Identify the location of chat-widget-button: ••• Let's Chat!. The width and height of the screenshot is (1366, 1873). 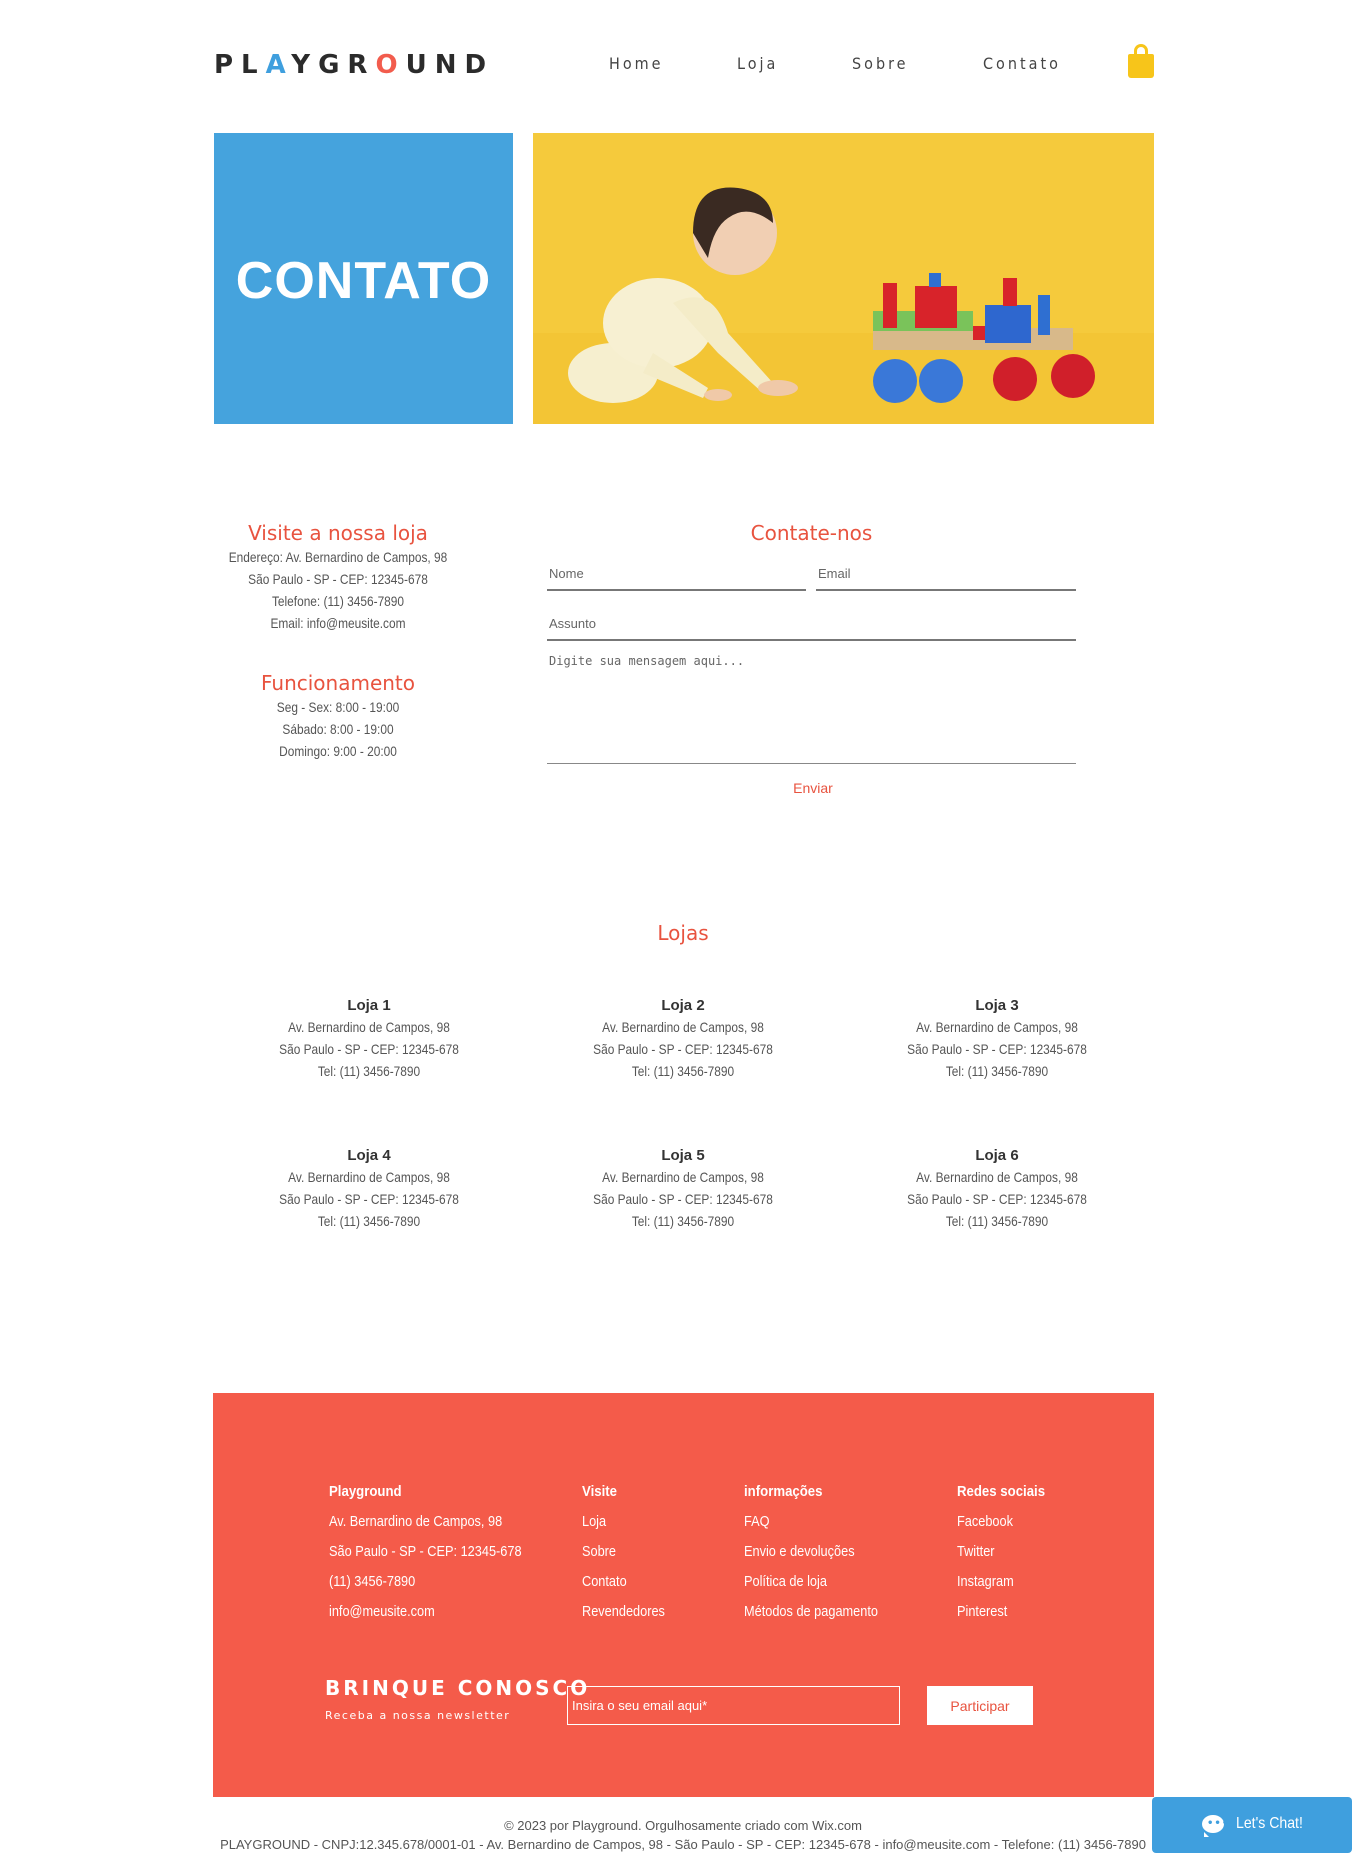
(1252, 1825).